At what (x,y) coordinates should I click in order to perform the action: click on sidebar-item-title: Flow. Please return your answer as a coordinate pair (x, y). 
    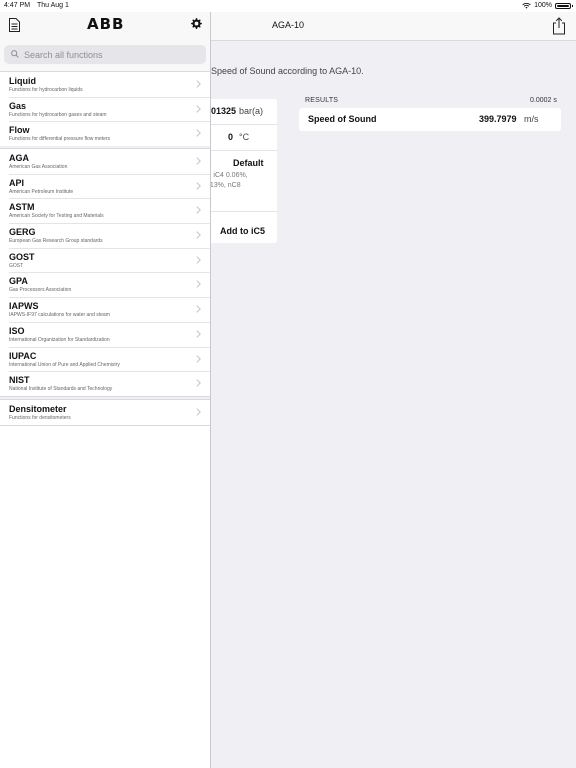
    Looking at the image, I should click on (19, 130).